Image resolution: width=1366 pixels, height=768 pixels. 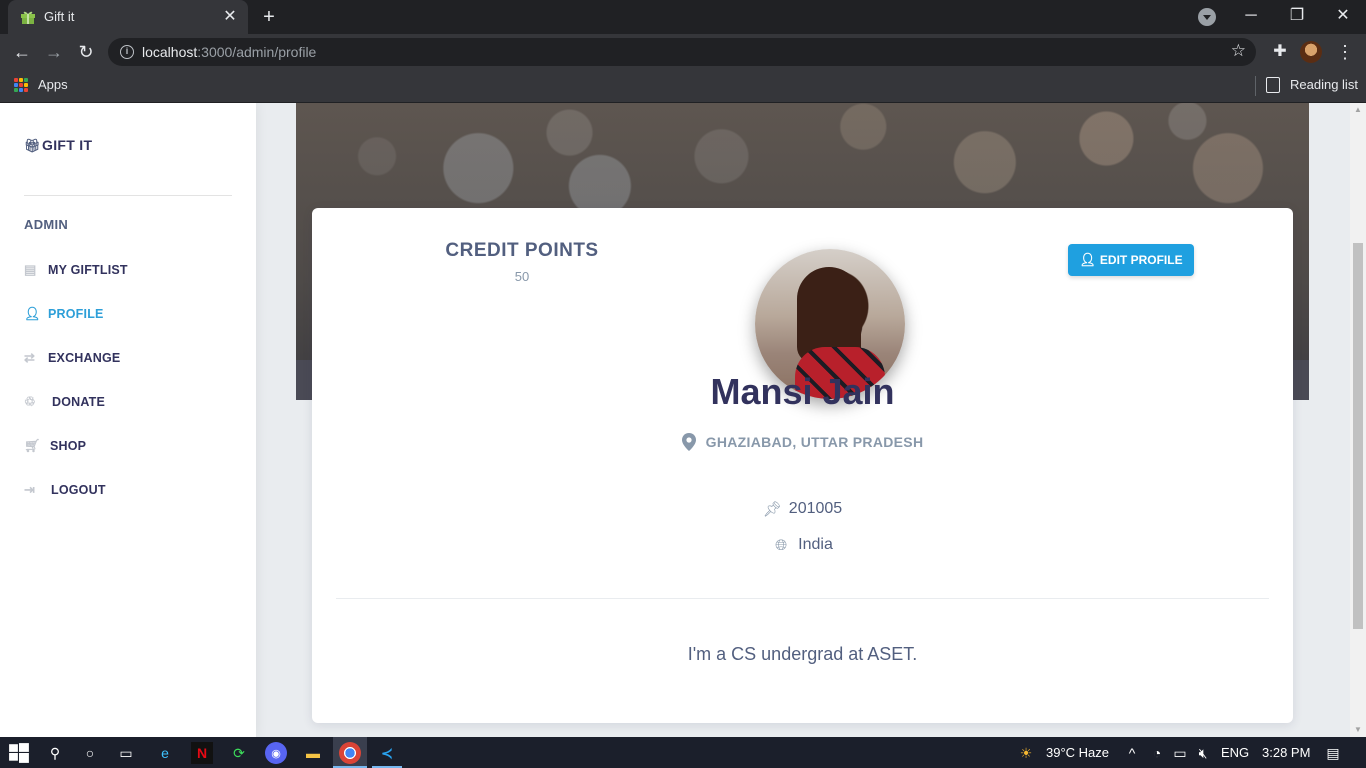 What do you see at coordinates (127, 52) in the screenshot?
I see `site-info-icon: i` at bounding box center [127, 52].